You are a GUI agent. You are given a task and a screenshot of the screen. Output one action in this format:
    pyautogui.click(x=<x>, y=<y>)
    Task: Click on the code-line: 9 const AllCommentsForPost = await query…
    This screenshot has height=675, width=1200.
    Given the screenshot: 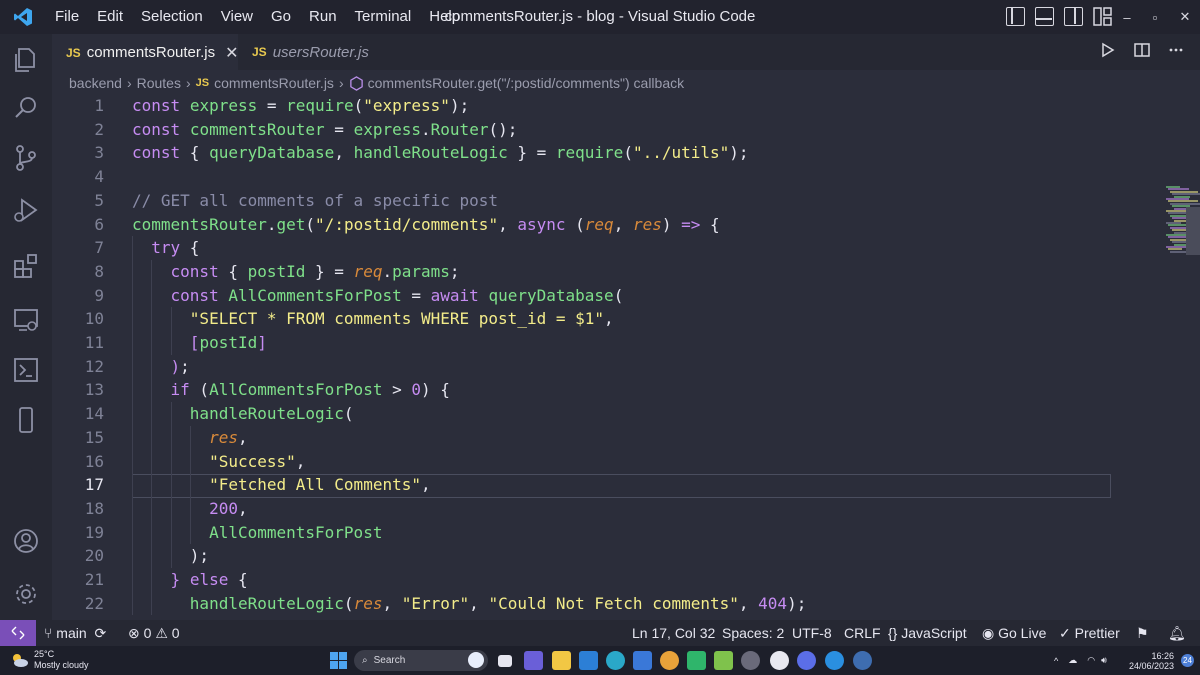 What is the action you would take?
    pyautogui.click(x=582, y=296)
    